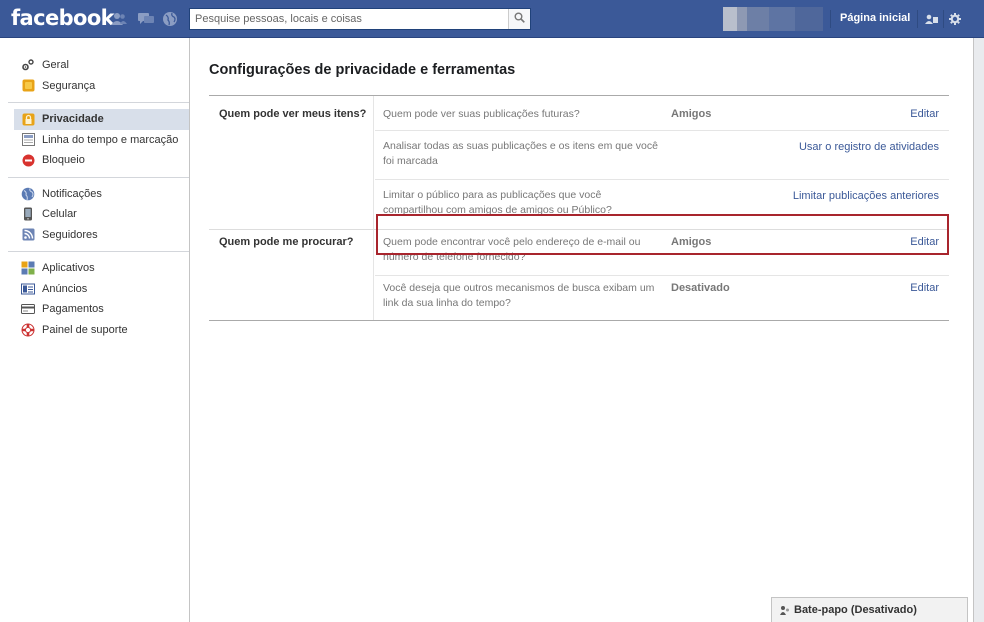 The image size is (984, 622). I want to click on settings-gear-icon, so click(955, 19).